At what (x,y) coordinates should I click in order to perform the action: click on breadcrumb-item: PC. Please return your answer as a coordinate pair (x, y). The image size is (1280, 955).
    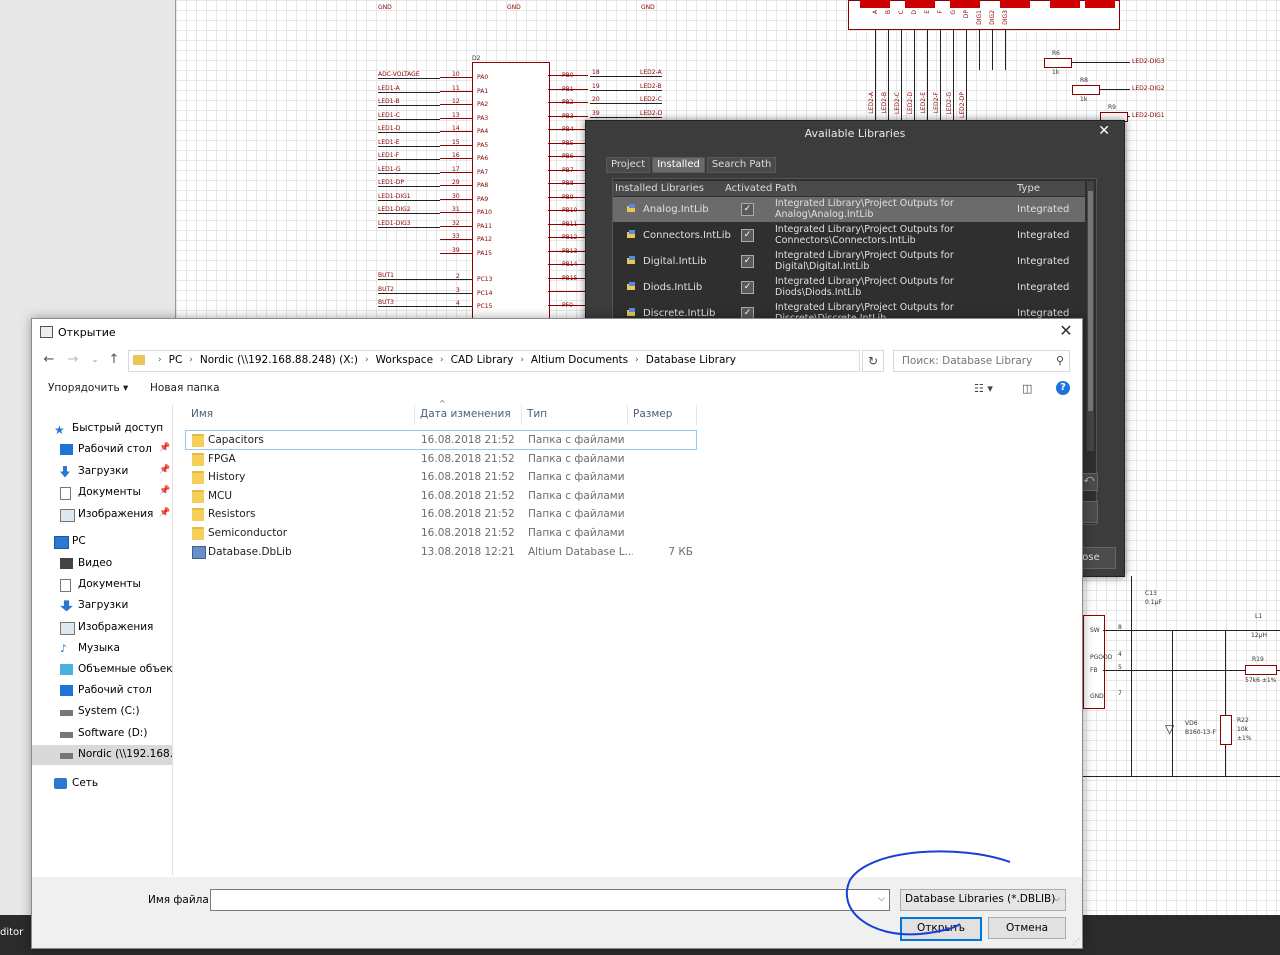
    Looking at the image, I should click on (176, 360).